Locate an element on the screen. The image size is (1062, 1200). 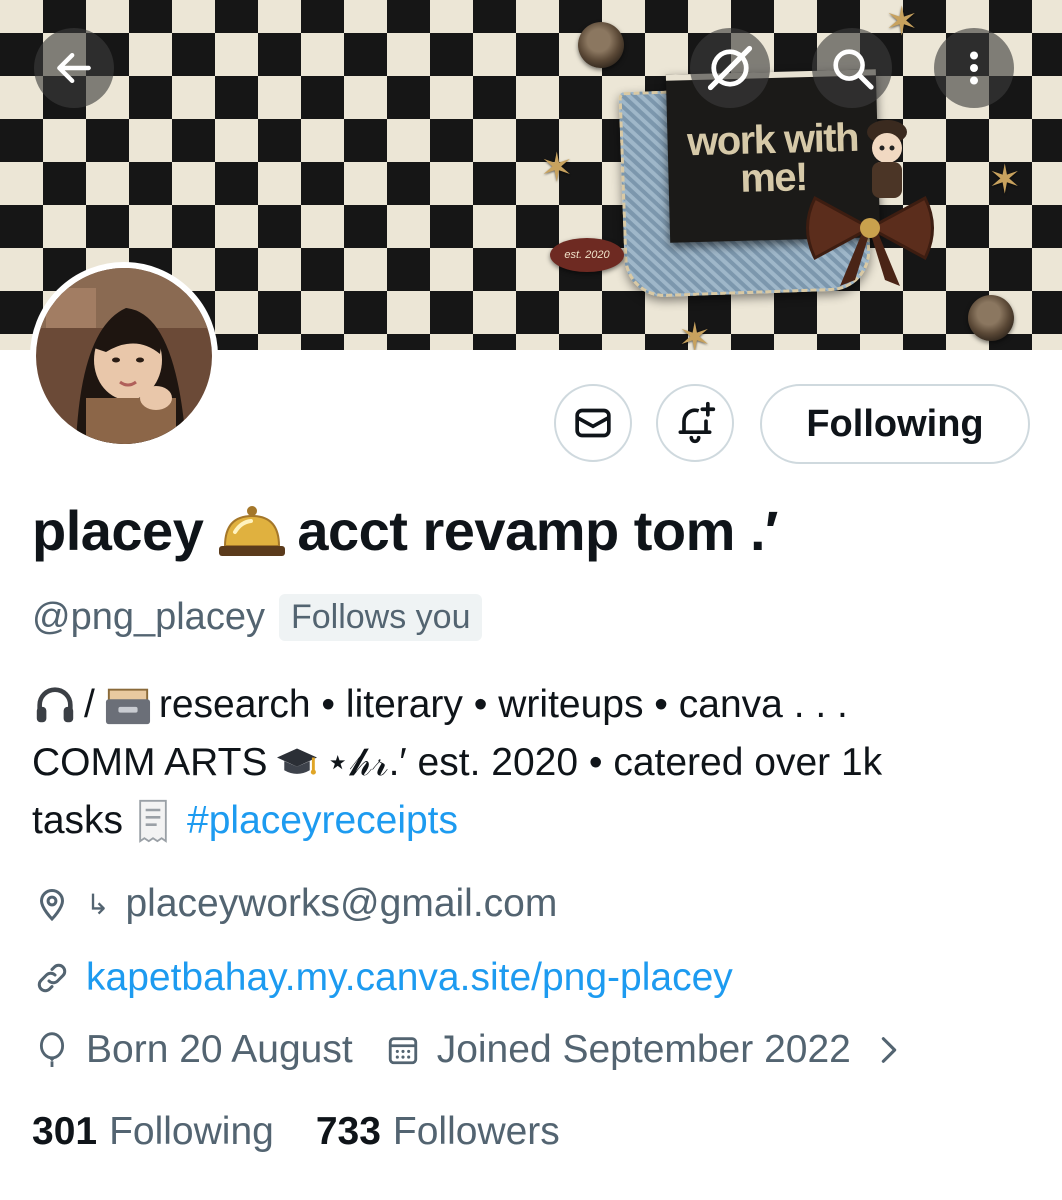
banner-est-badge: est. 2020 is located at coordinates (587, 255).